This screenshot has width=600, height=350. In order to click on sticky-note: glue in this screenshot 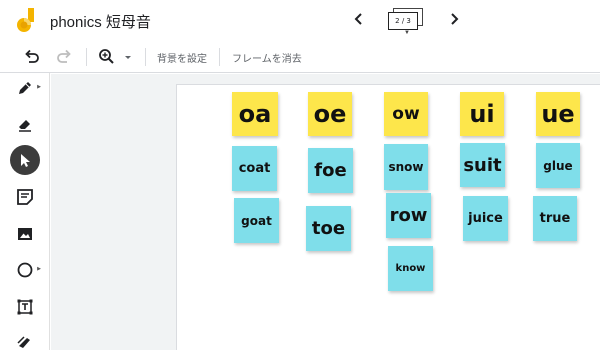, I will do `click(558, 165)`.